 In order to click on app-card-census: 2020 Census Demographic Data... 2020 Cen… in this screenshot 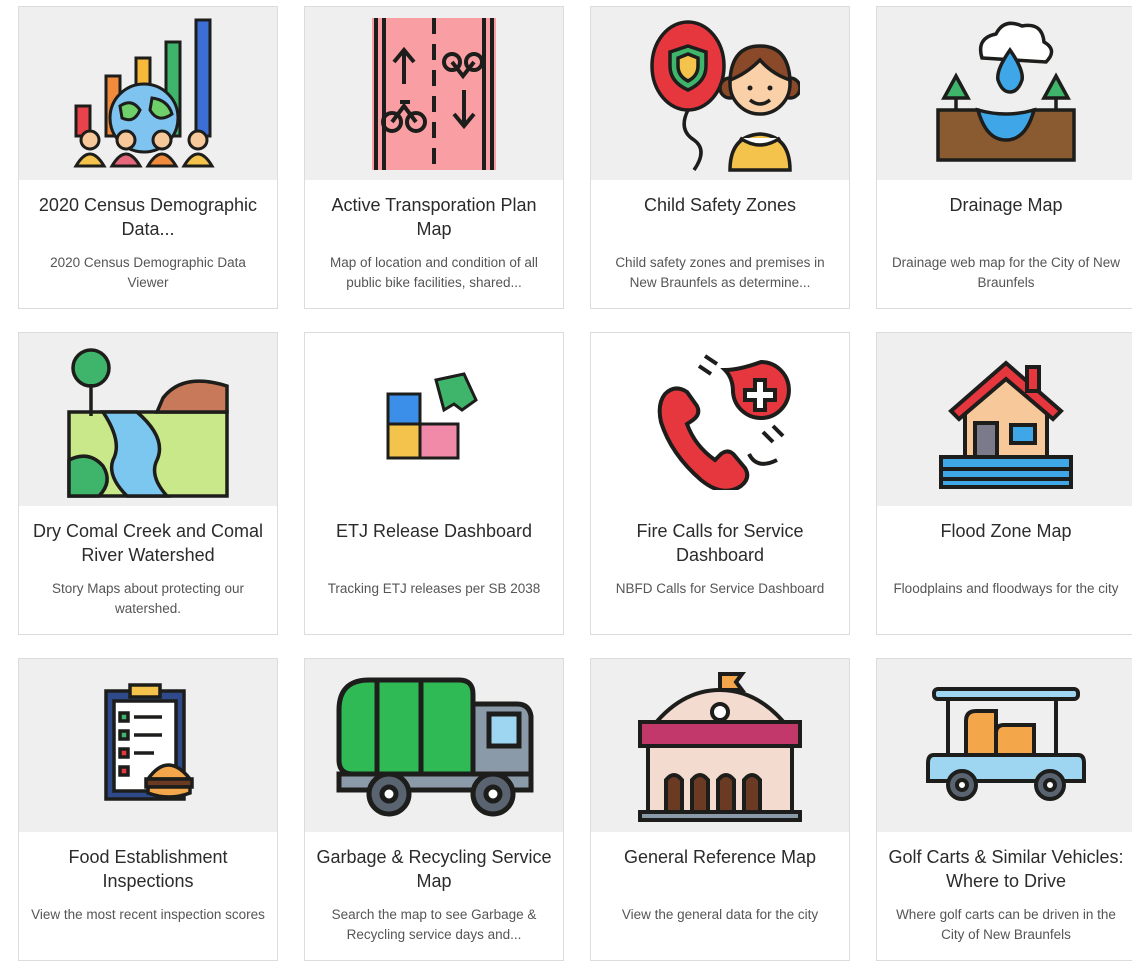, I will do `click(148, 157)`.